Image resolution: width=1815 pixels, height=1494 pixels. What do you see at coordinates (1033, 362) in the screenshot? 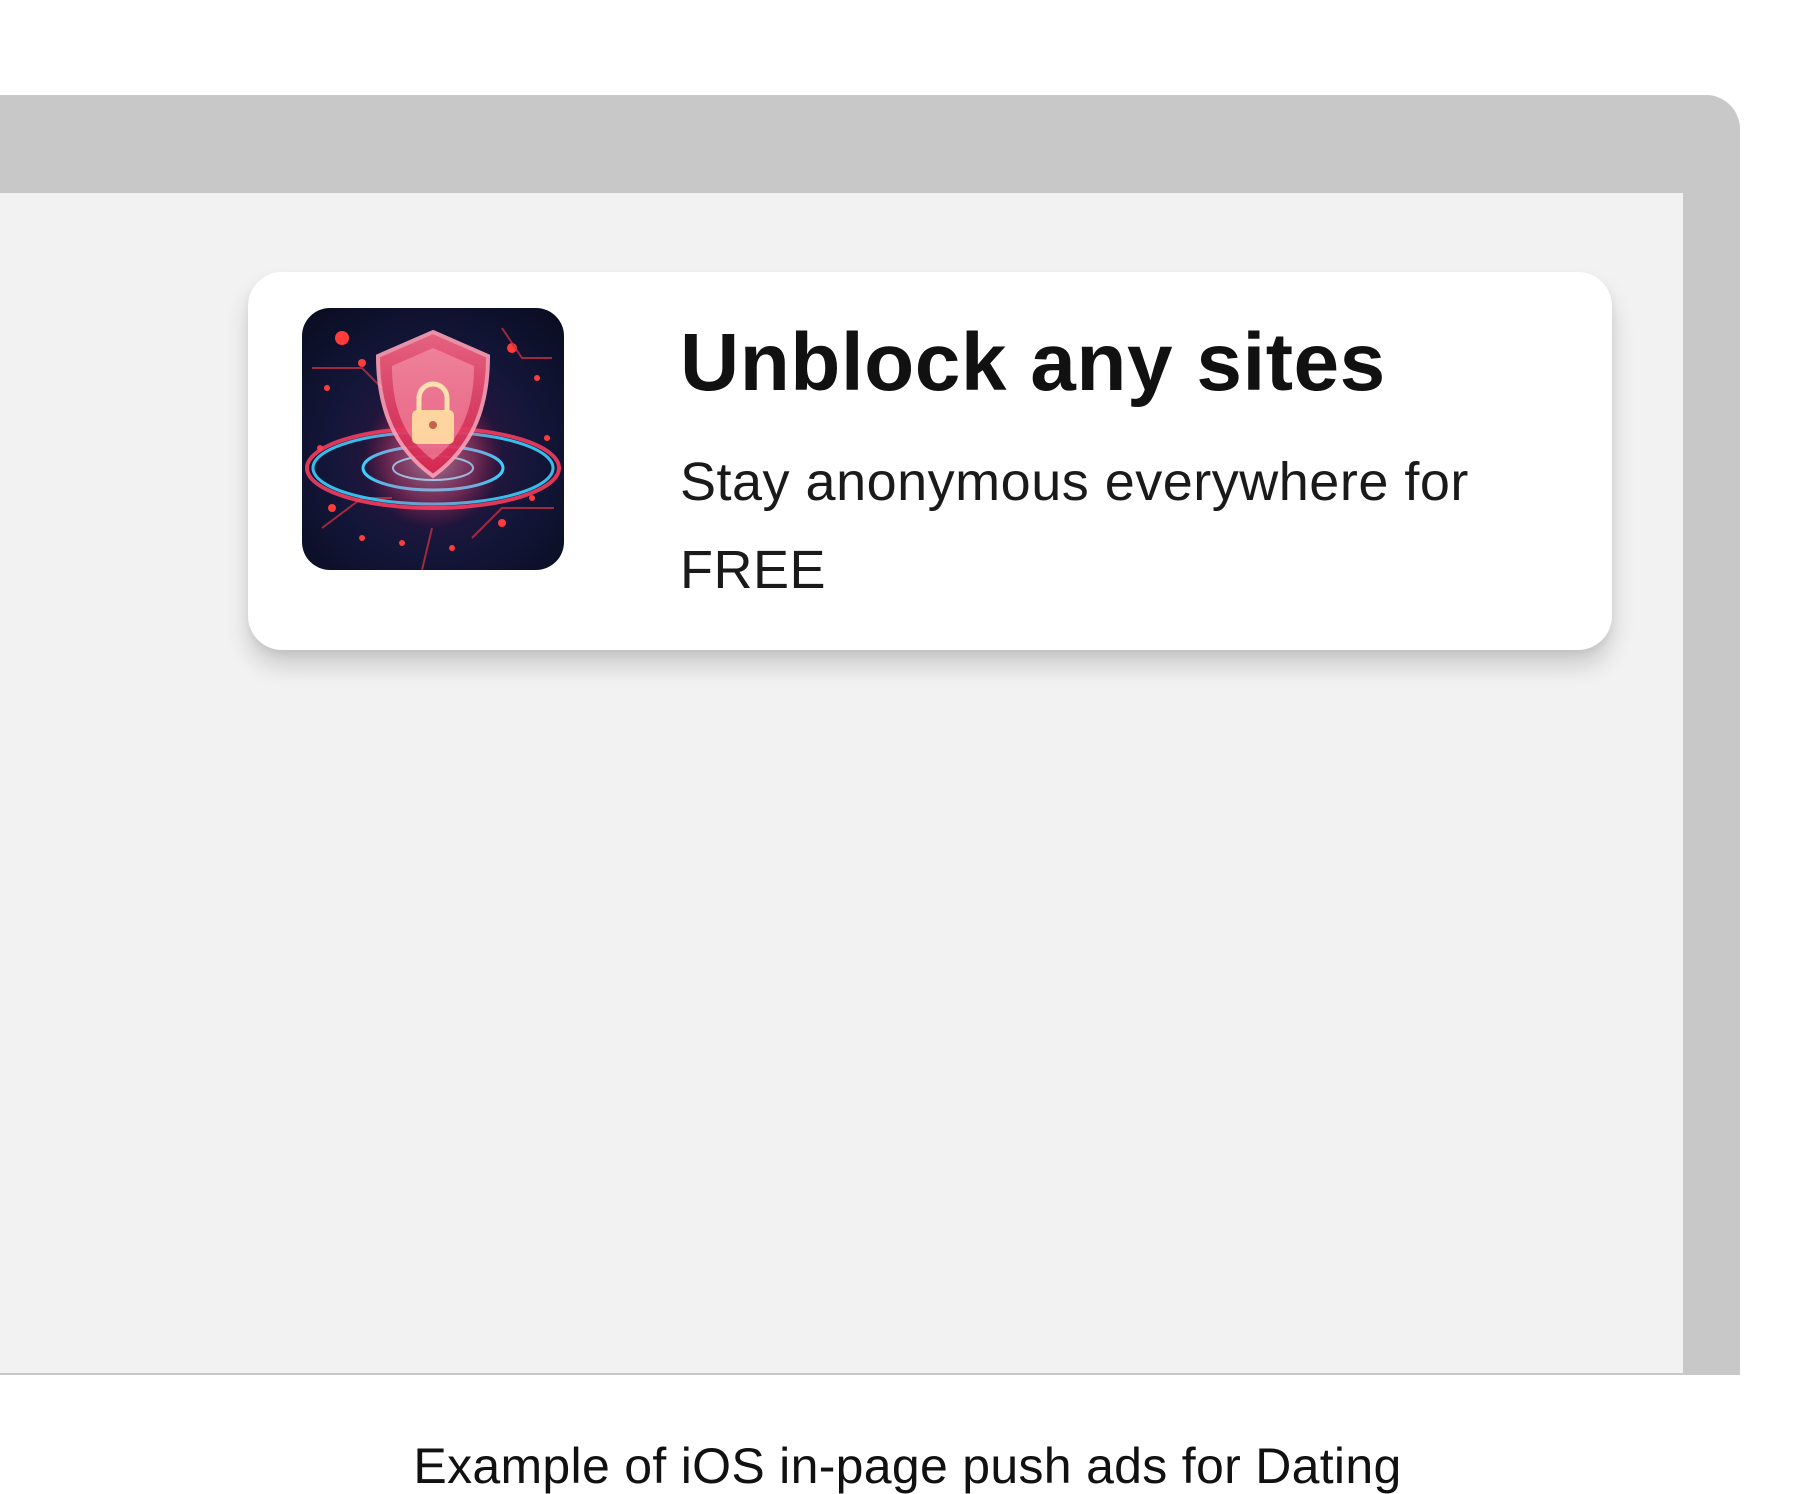
I see `notification-title: Unblock any sites` at bounding box center [1033, 362].